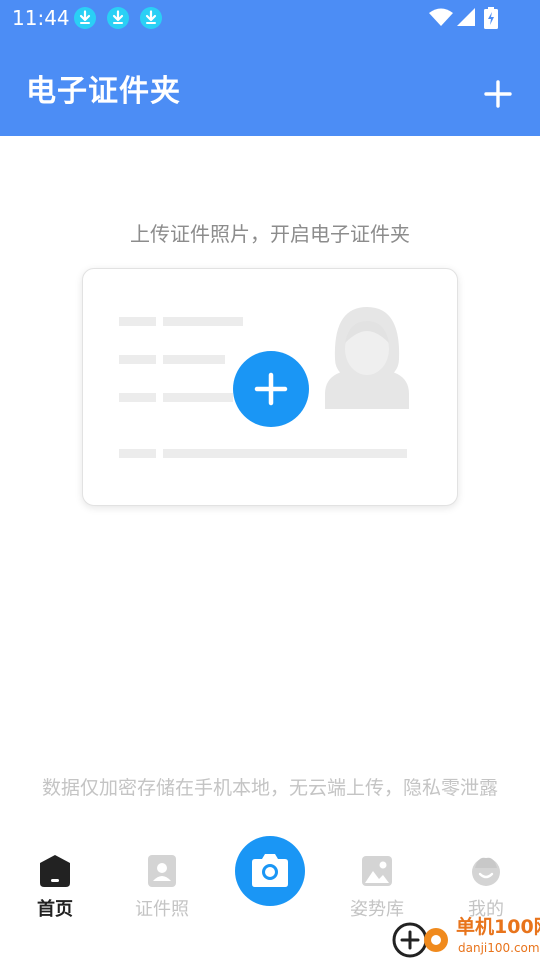 The width and height of the screenshot is (540, 960). I want to click on status-bar: 11:44, so click(270, 18).